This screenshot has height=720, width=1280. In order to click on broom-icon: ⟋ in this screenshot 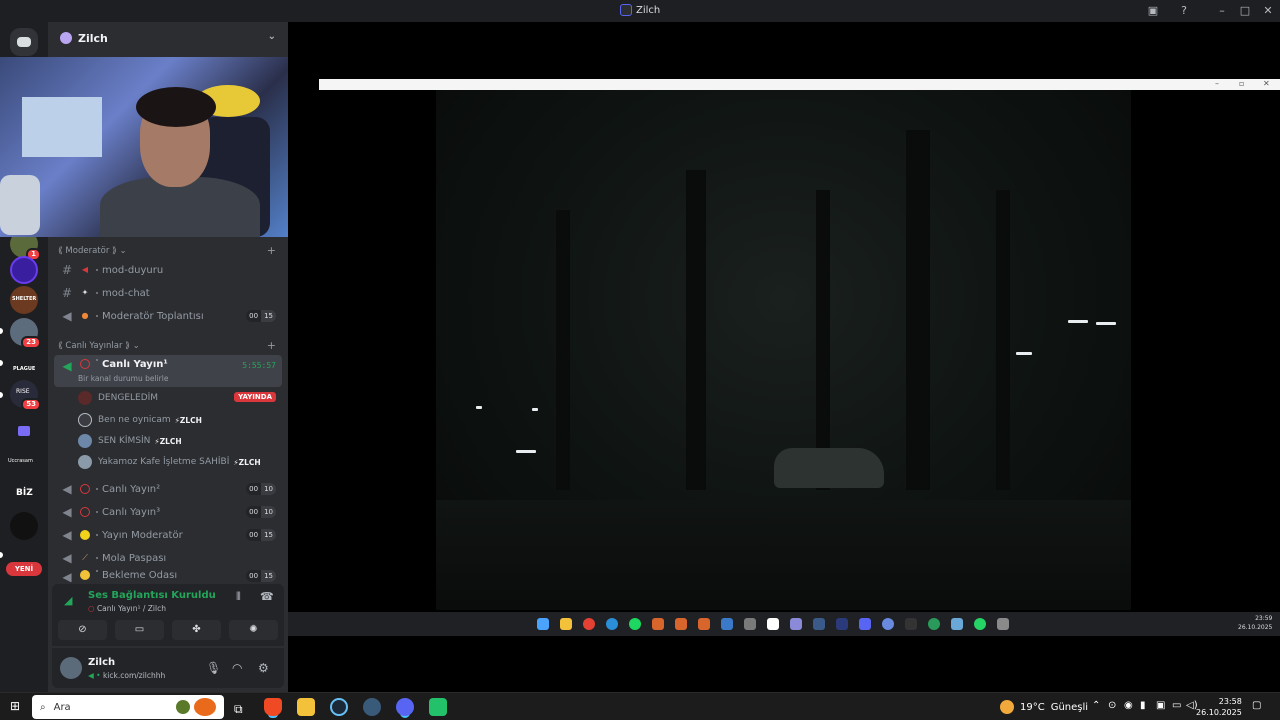, I will do `click(85, 557)`.